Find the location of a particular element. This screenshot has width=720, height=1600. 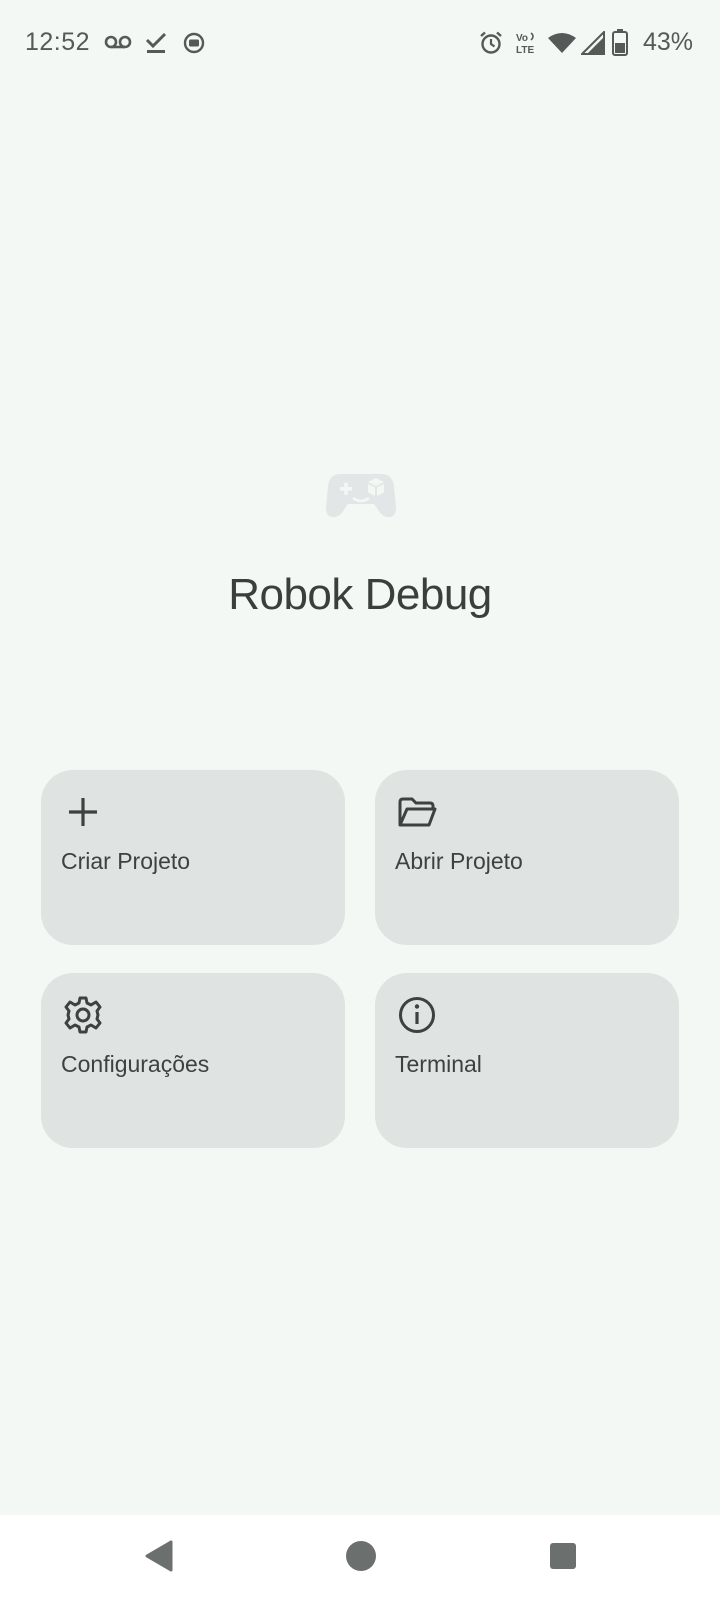

app-title: Robok Debug is located at coordinates (360, 594).